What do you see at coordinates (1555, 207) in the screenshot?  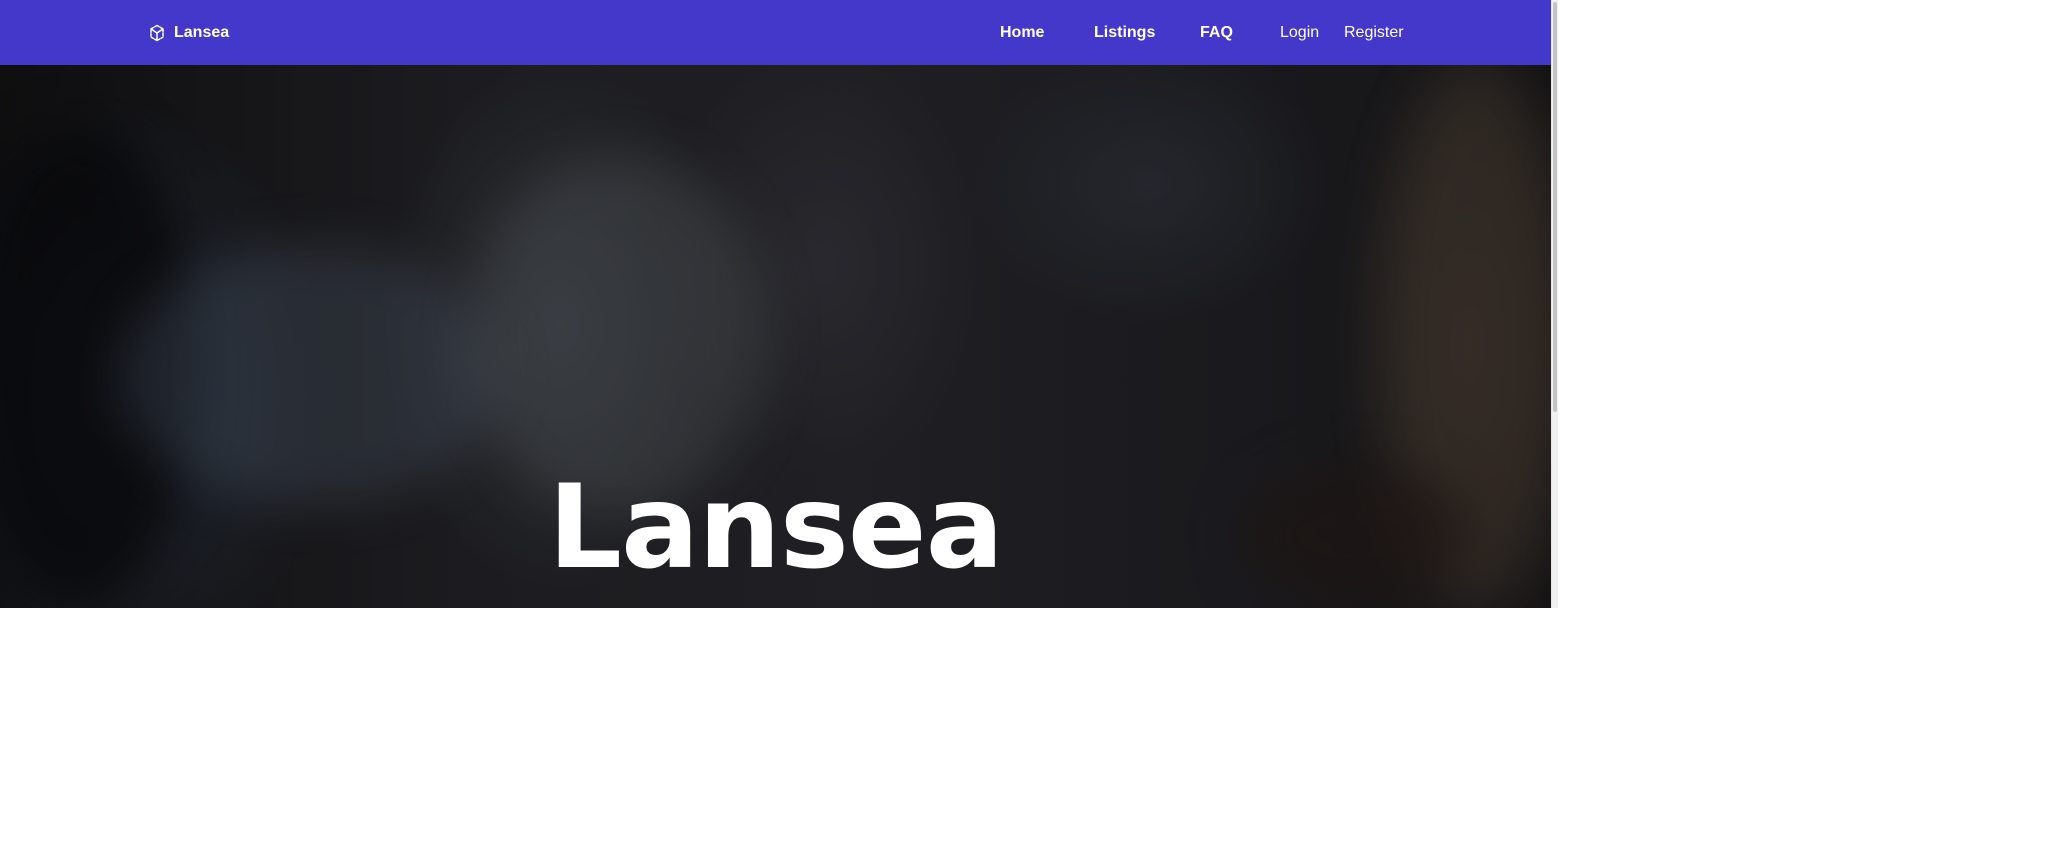 I see `scrollbar-thumb` at bounding box center [1555, 207].